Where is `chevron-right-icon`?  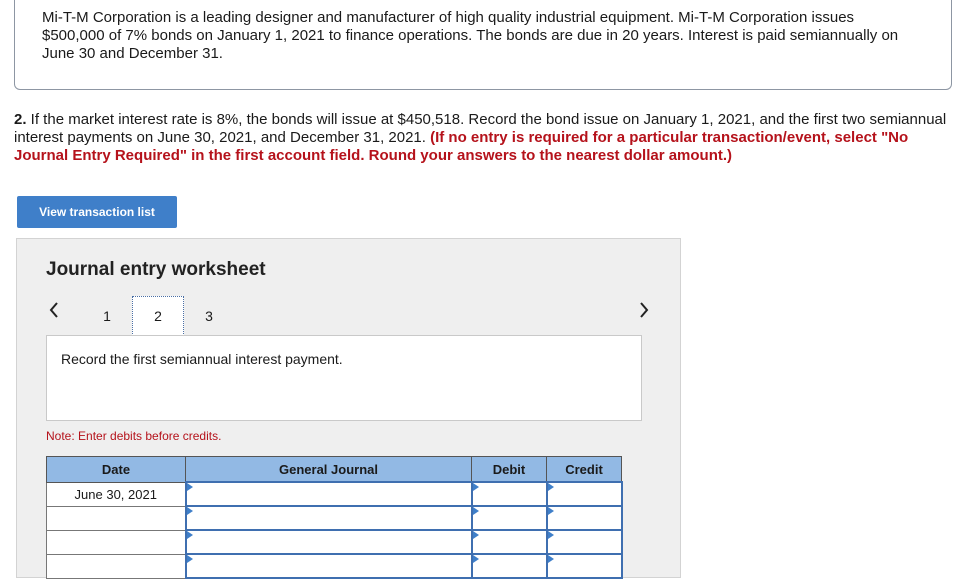 chevron-right-icon is located at coordinates (644, 310).